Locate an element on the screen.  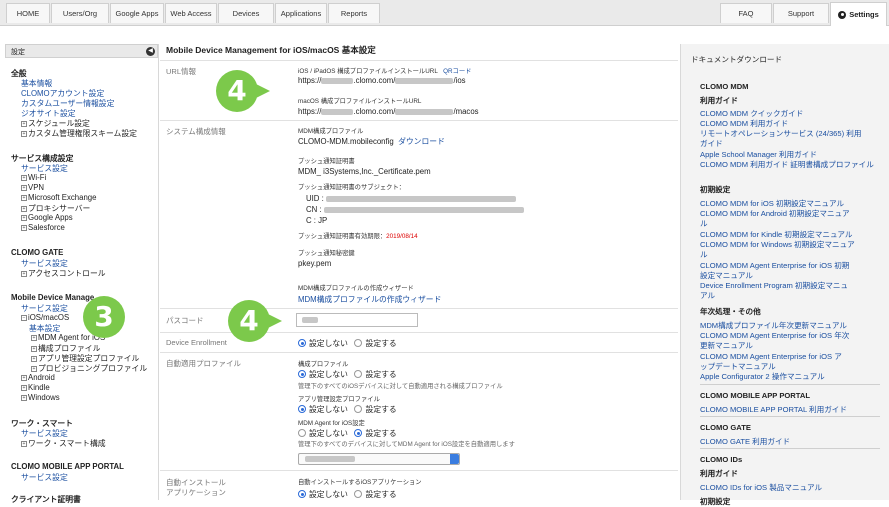
expiry-label: プッシュ通知証明書有効期限： is located at coordinates (342, 236).